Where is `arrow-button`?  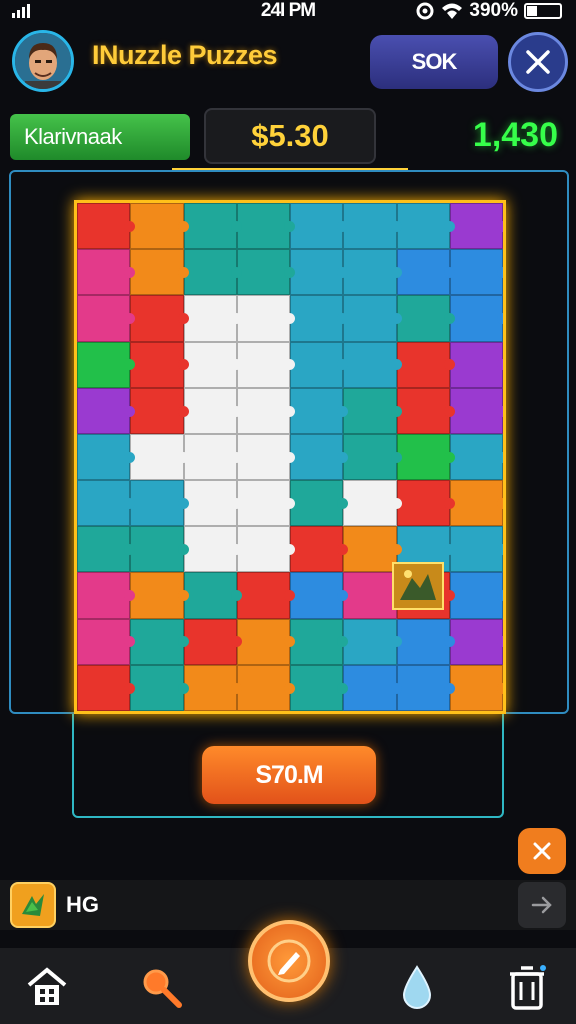 arrow-button is located at coordinates (542, 905).